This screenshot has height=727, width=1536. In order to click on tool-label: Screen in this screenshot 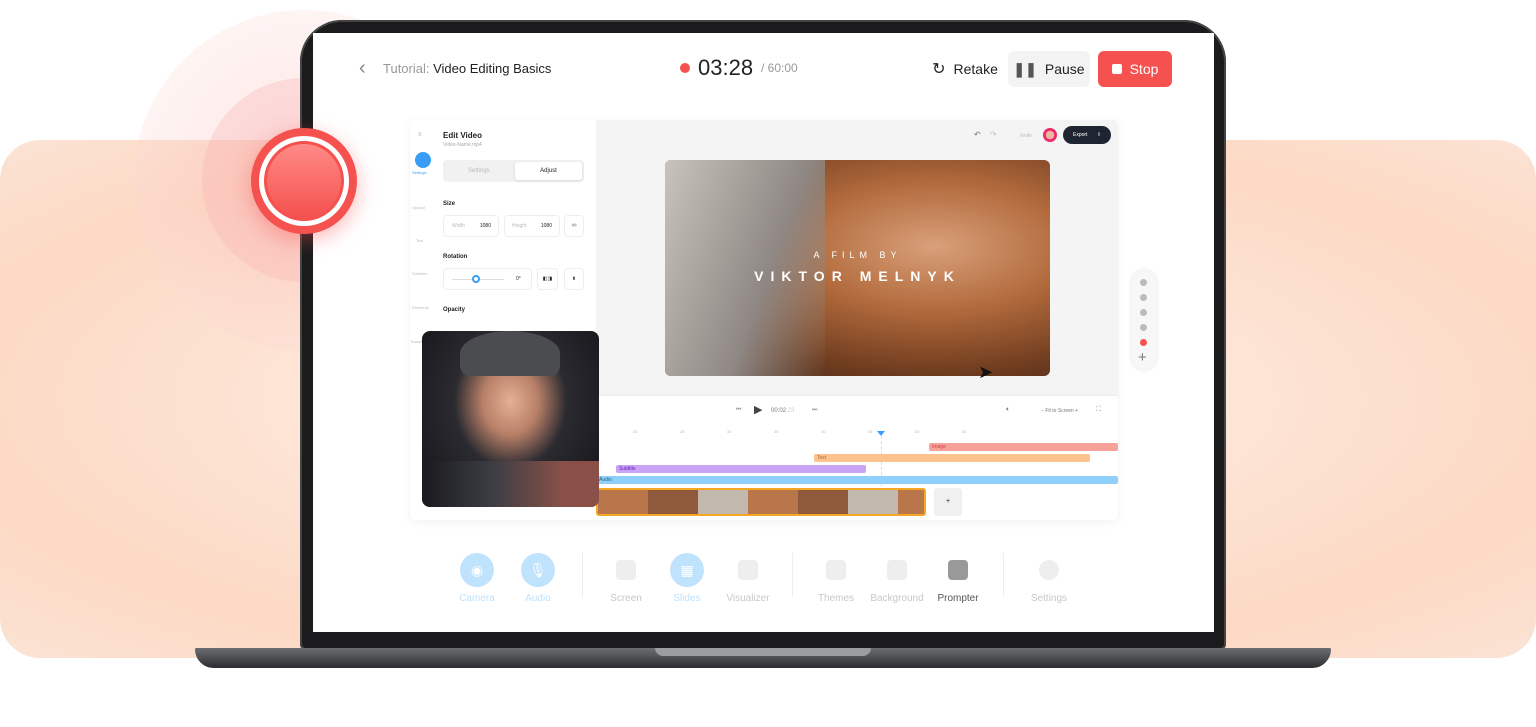, I will do `click(626, 598)`.